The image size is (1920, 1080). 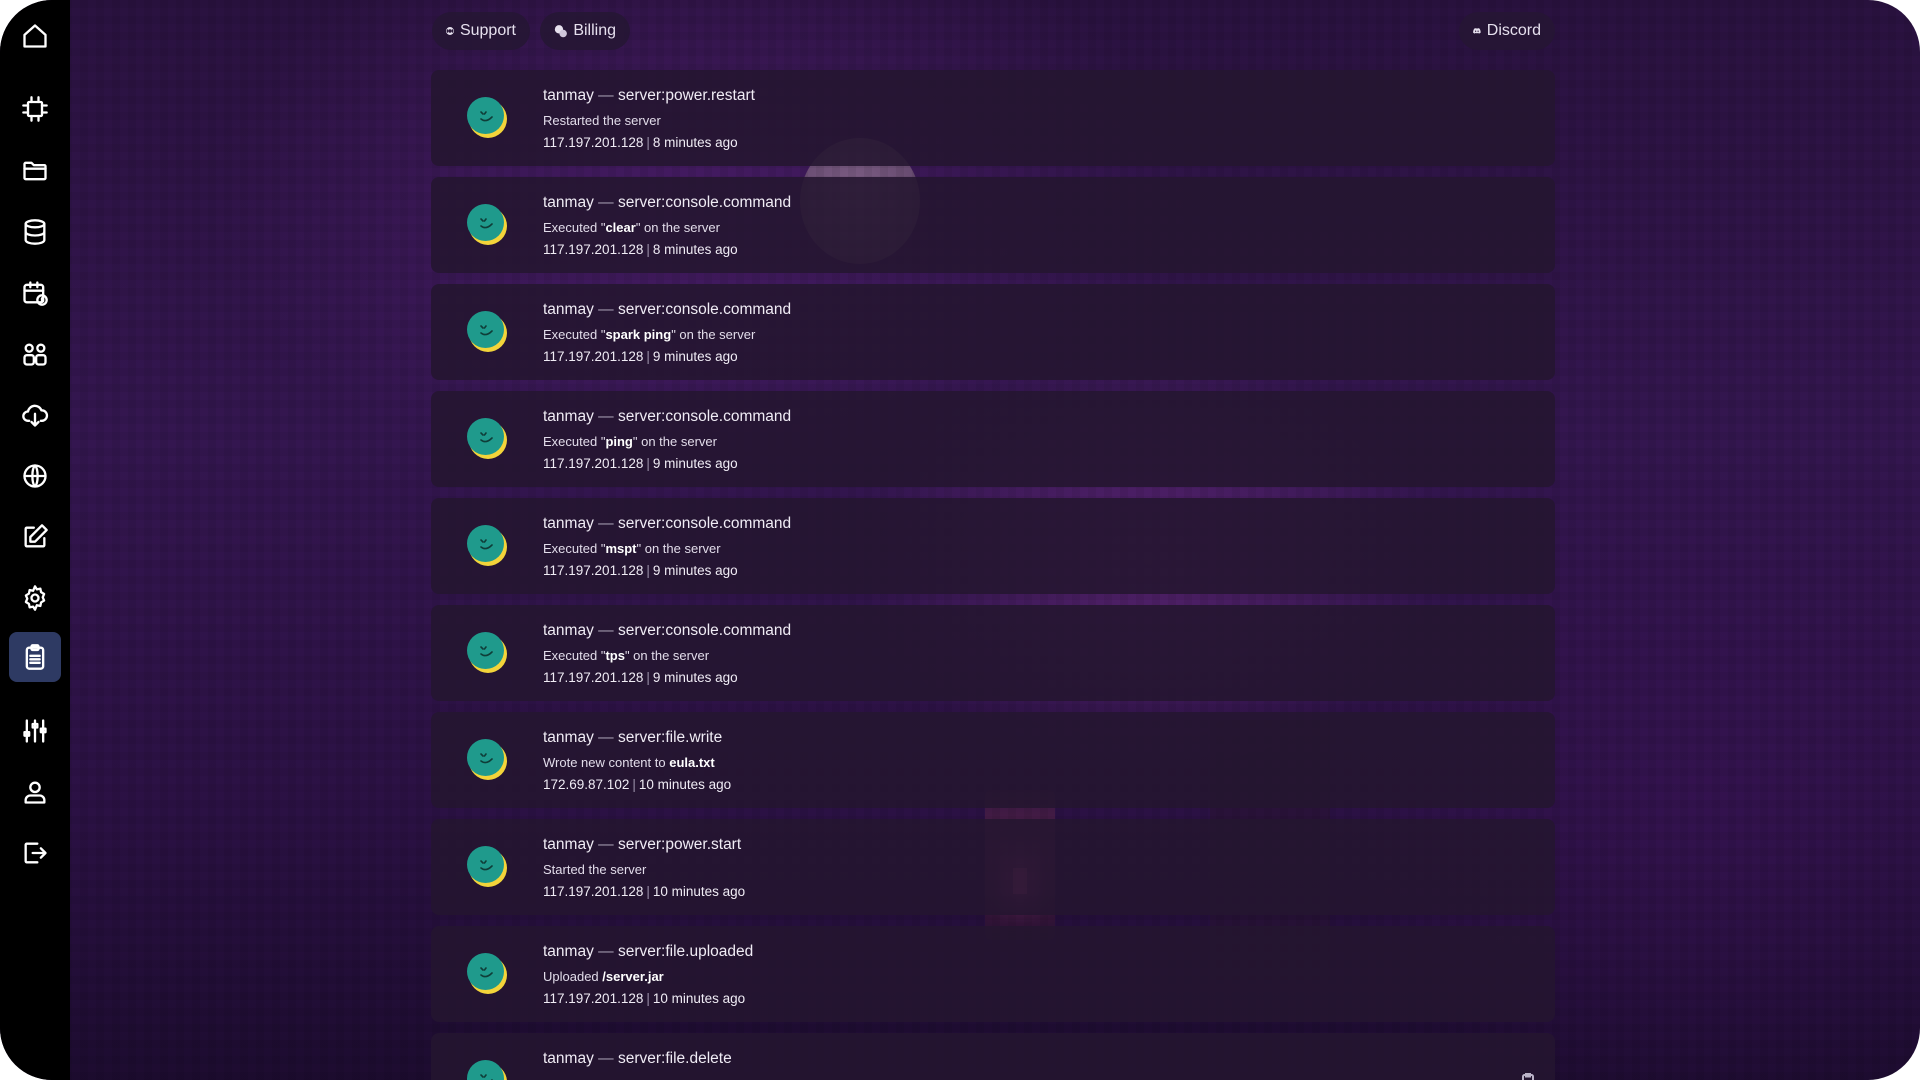 I want to click on event-title: tanmay — server:file.delete, so click(x=637, y=1059).